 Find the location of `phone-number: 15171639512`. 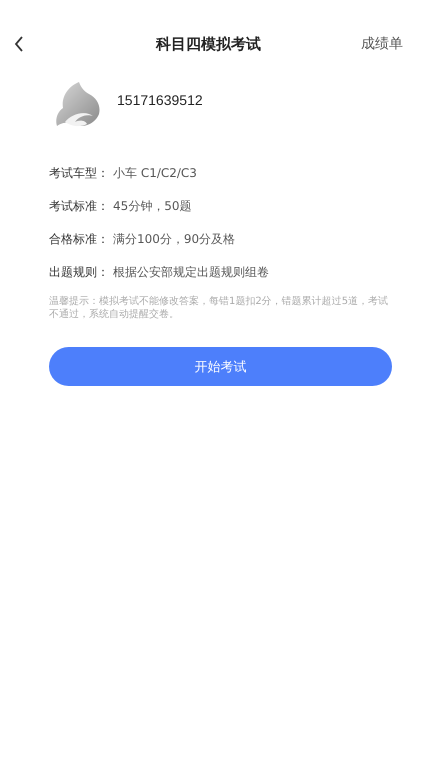

phone-number: 15171639512 is located at coordinates (160, 100).